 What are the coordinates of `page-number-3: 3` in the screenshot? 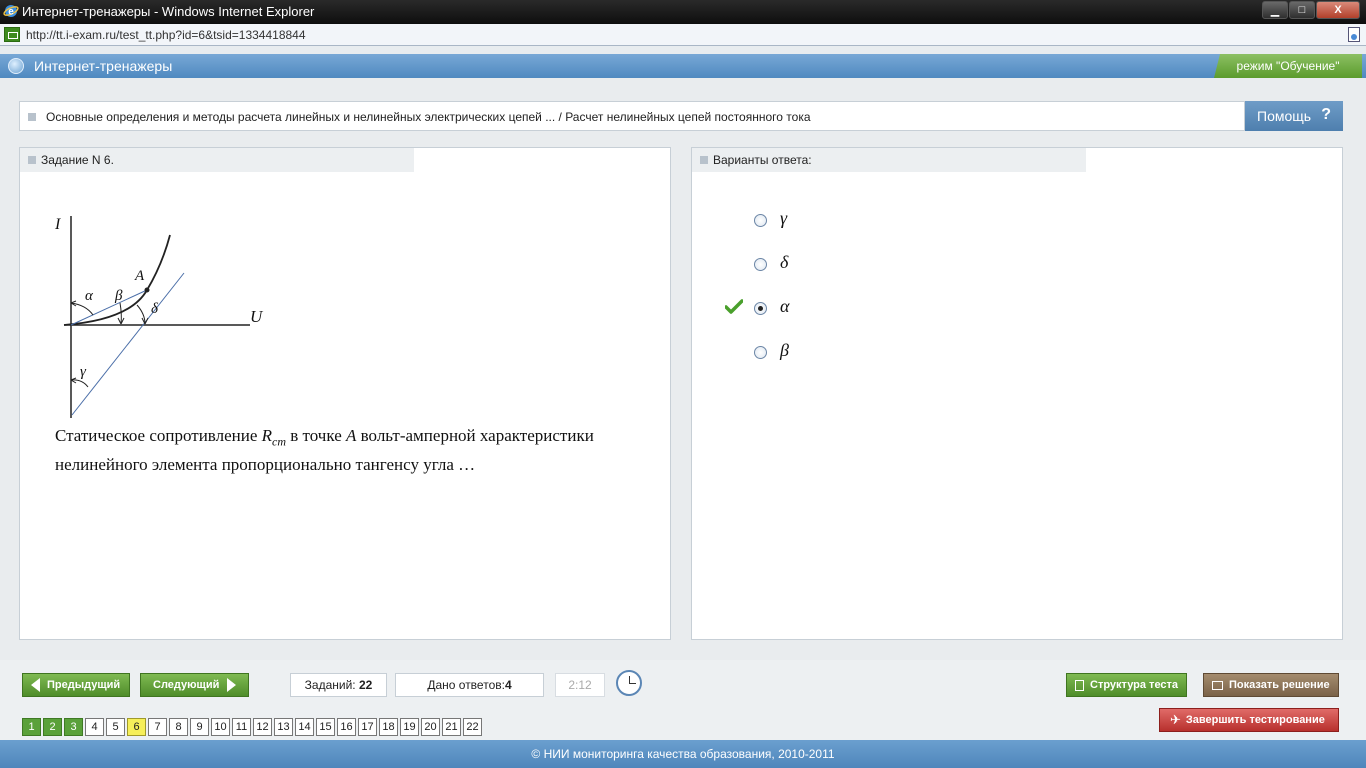 It's located at (73, 727).